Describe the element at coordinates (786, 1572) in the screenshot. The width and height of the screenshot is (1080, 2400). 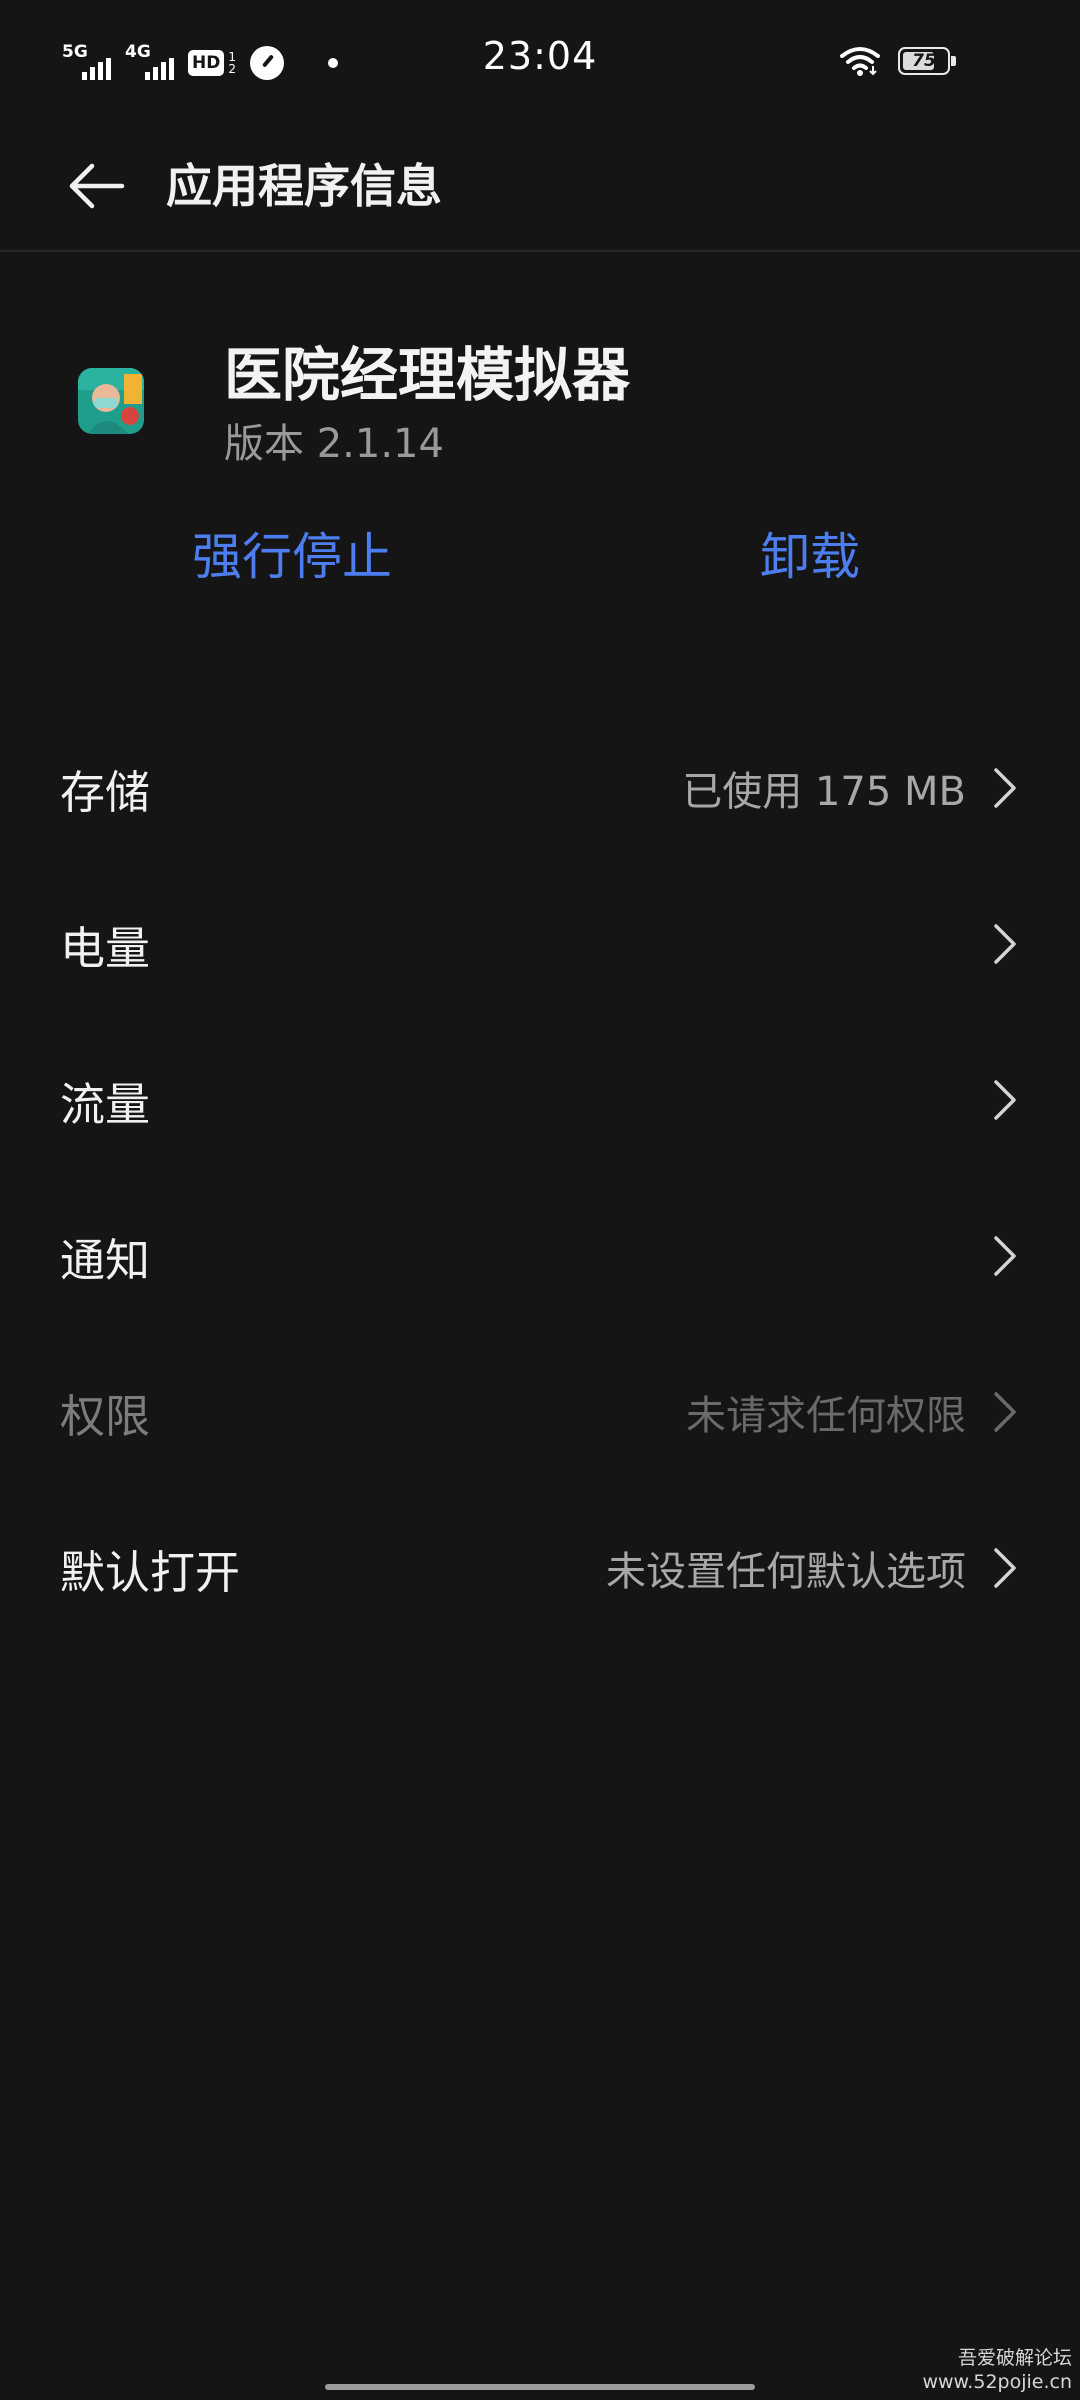
I see `settings-row-value: 未设置任何默认选项` at that location.